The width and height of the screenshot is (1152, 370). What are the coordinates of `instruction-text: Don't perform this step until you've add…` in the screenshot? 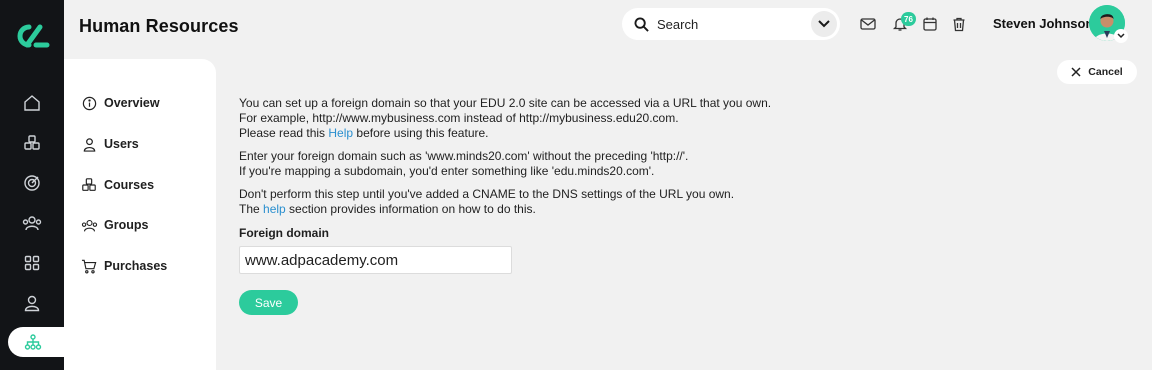 It's located at (487, 194).